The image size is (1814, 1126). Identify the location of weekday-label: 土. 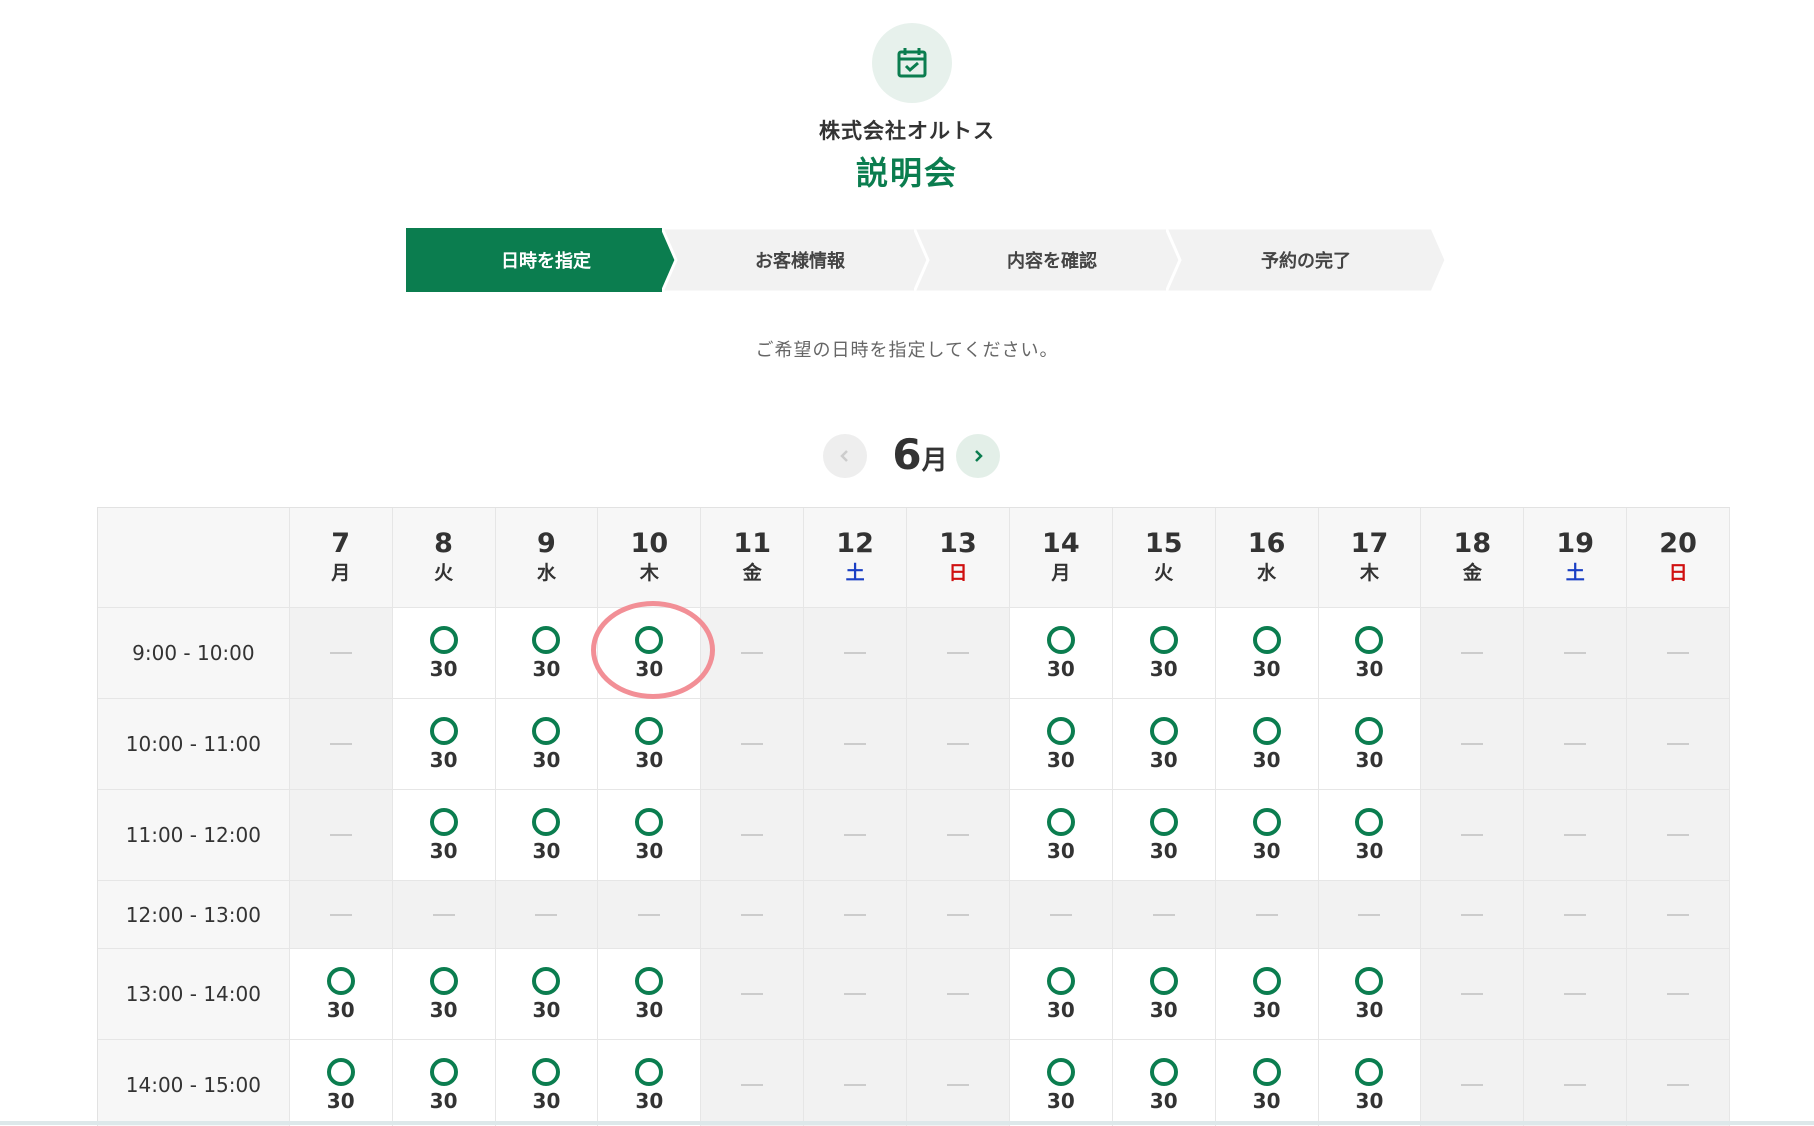
(1575, 572).